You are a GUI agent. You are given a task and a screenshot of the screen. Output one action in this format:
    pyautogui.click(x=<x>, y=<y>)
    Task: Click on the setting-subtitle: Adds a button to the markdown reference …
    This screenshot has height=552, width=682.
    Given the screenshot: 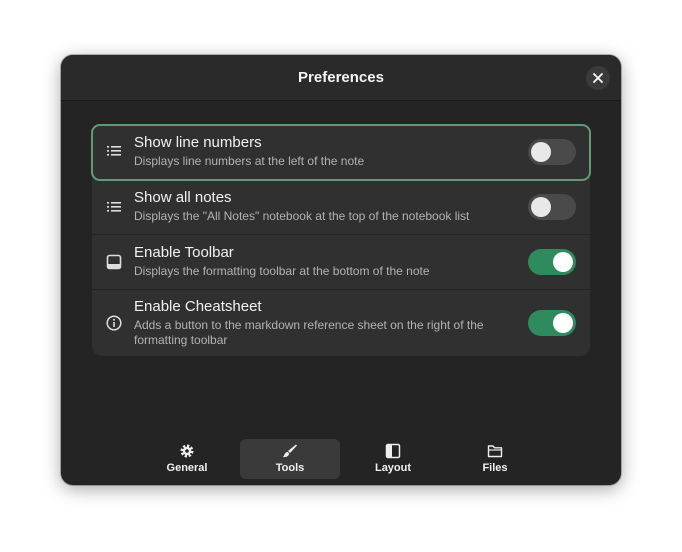 What is the action you would take?
    pyautogui.click(x=309, y=332)
    